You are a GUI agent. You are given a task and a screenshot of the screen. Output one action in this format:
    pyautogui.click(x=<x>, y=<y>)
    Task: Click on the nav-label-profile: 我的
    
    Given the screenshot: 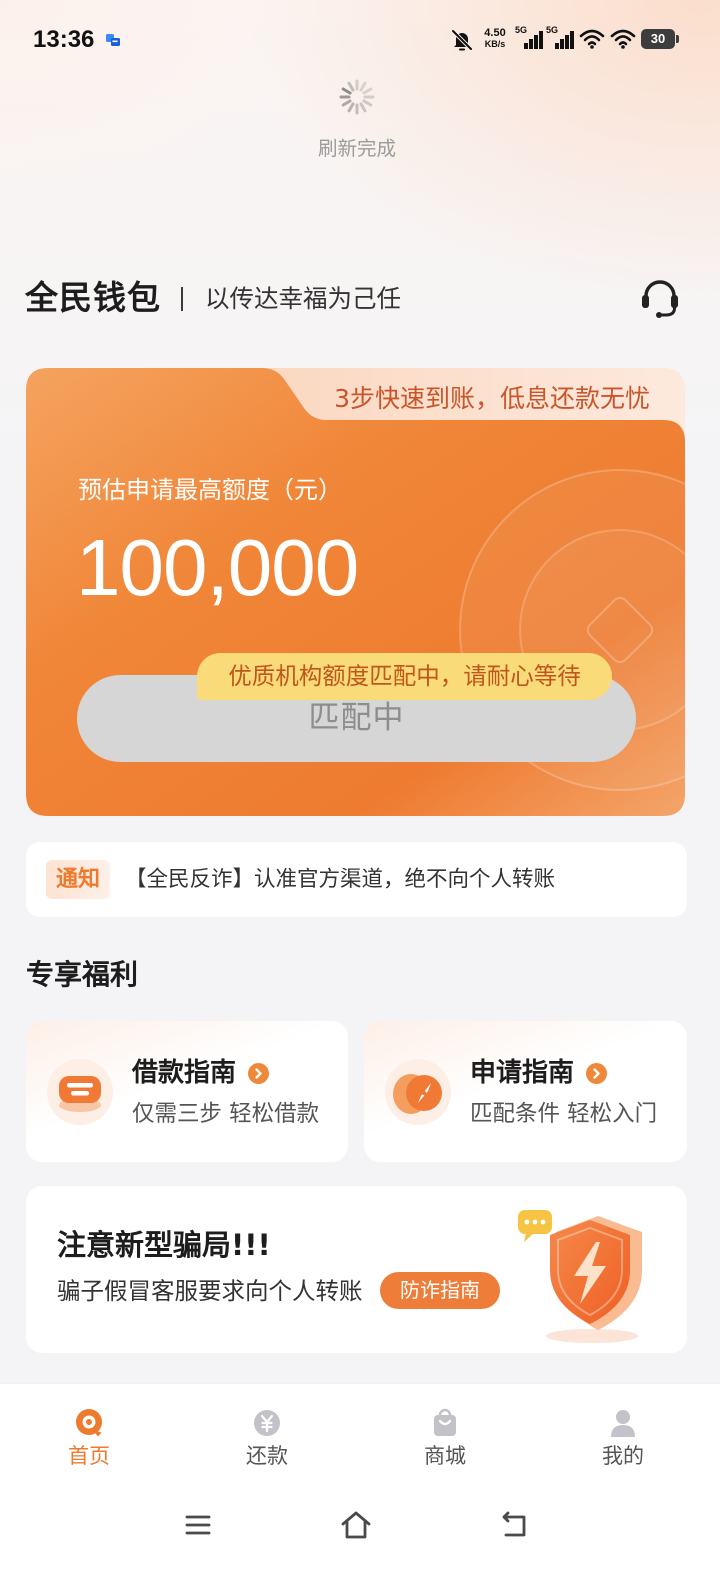 What is the action you would take?
    pyautogui.click(x=623, y=1456)
    